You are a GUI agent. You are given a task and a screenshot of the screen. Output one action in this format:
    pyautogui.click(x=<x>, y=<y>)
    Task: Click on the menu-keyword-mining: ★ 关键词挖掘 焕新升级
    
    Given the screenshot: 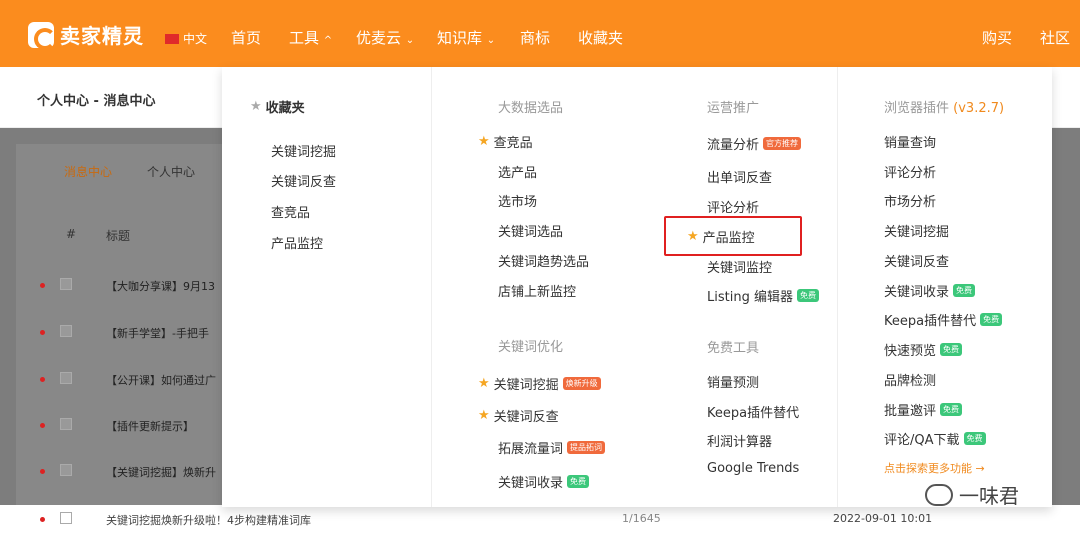 What is the action you would take?
    pyautogui.click(x=539, y=383)
    